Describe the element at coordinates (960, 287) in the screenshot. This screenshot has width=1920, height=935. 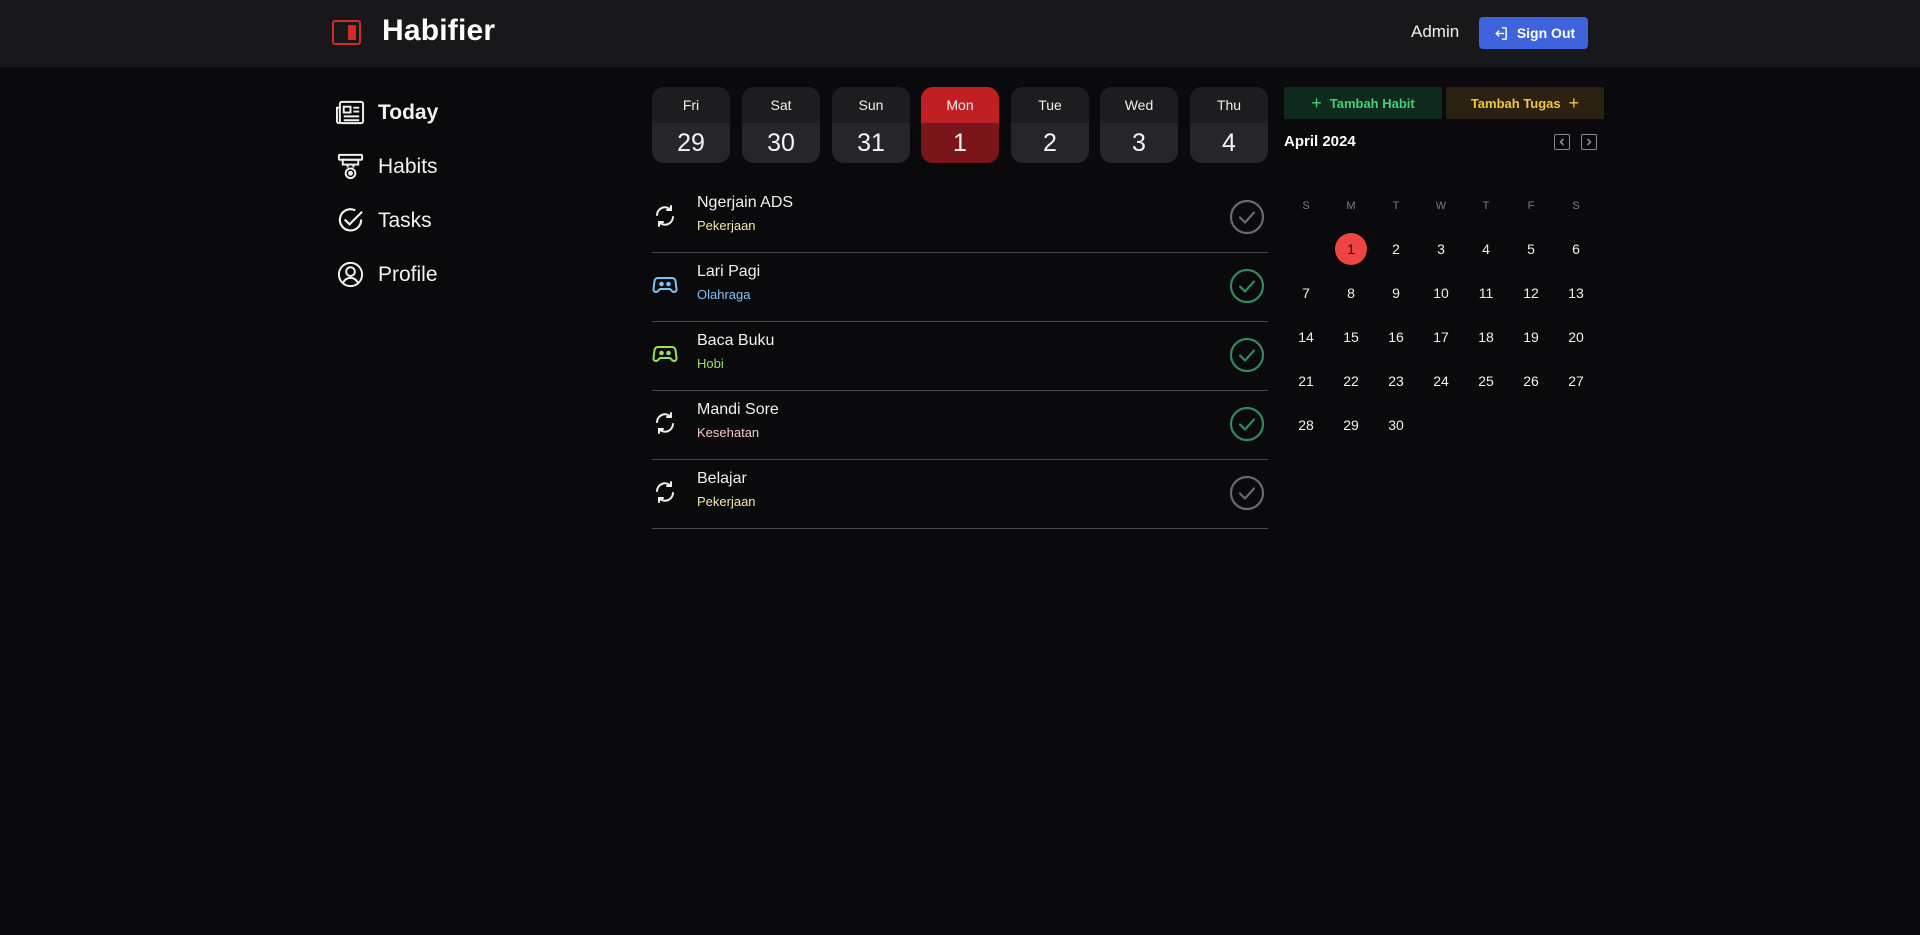
I see `task-row: Lari Pagi Olahraga` at that location.